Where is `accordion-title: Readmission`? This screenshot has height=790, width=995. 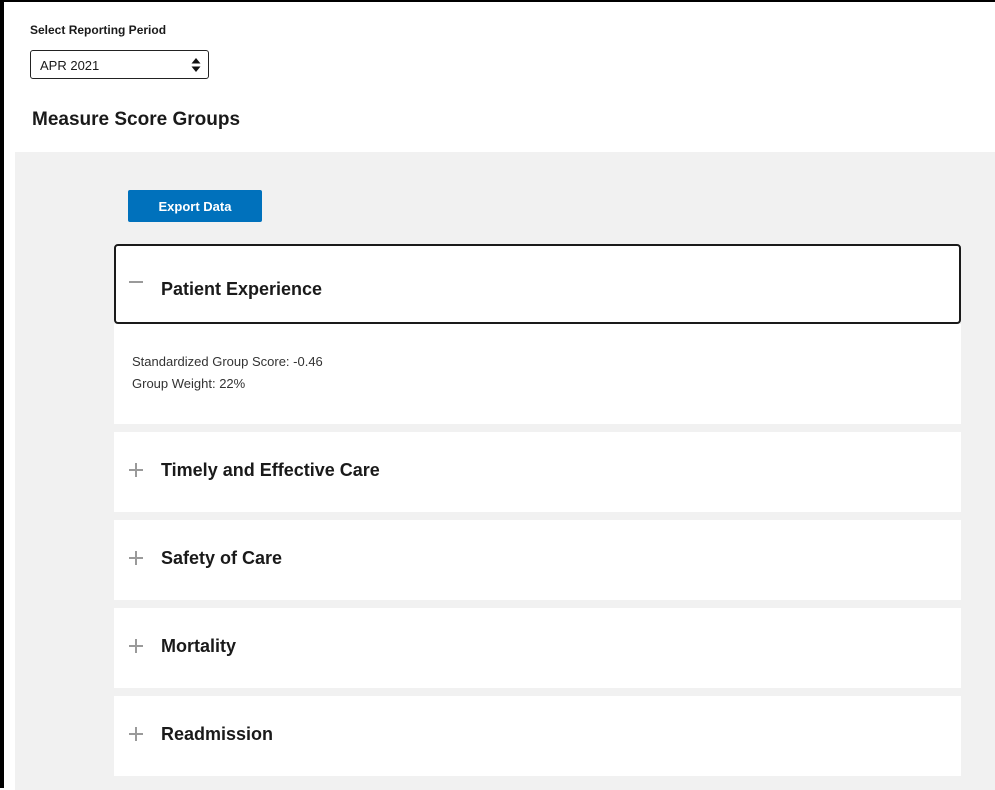 accordion-title: Readmission is located at coordinates (217, 734).